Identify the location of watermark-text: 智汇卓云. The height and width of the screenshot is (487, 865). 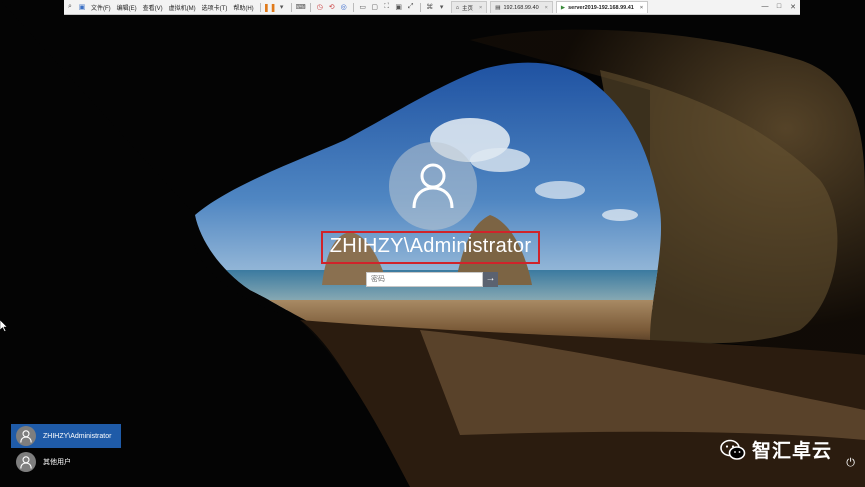
(792, 451).